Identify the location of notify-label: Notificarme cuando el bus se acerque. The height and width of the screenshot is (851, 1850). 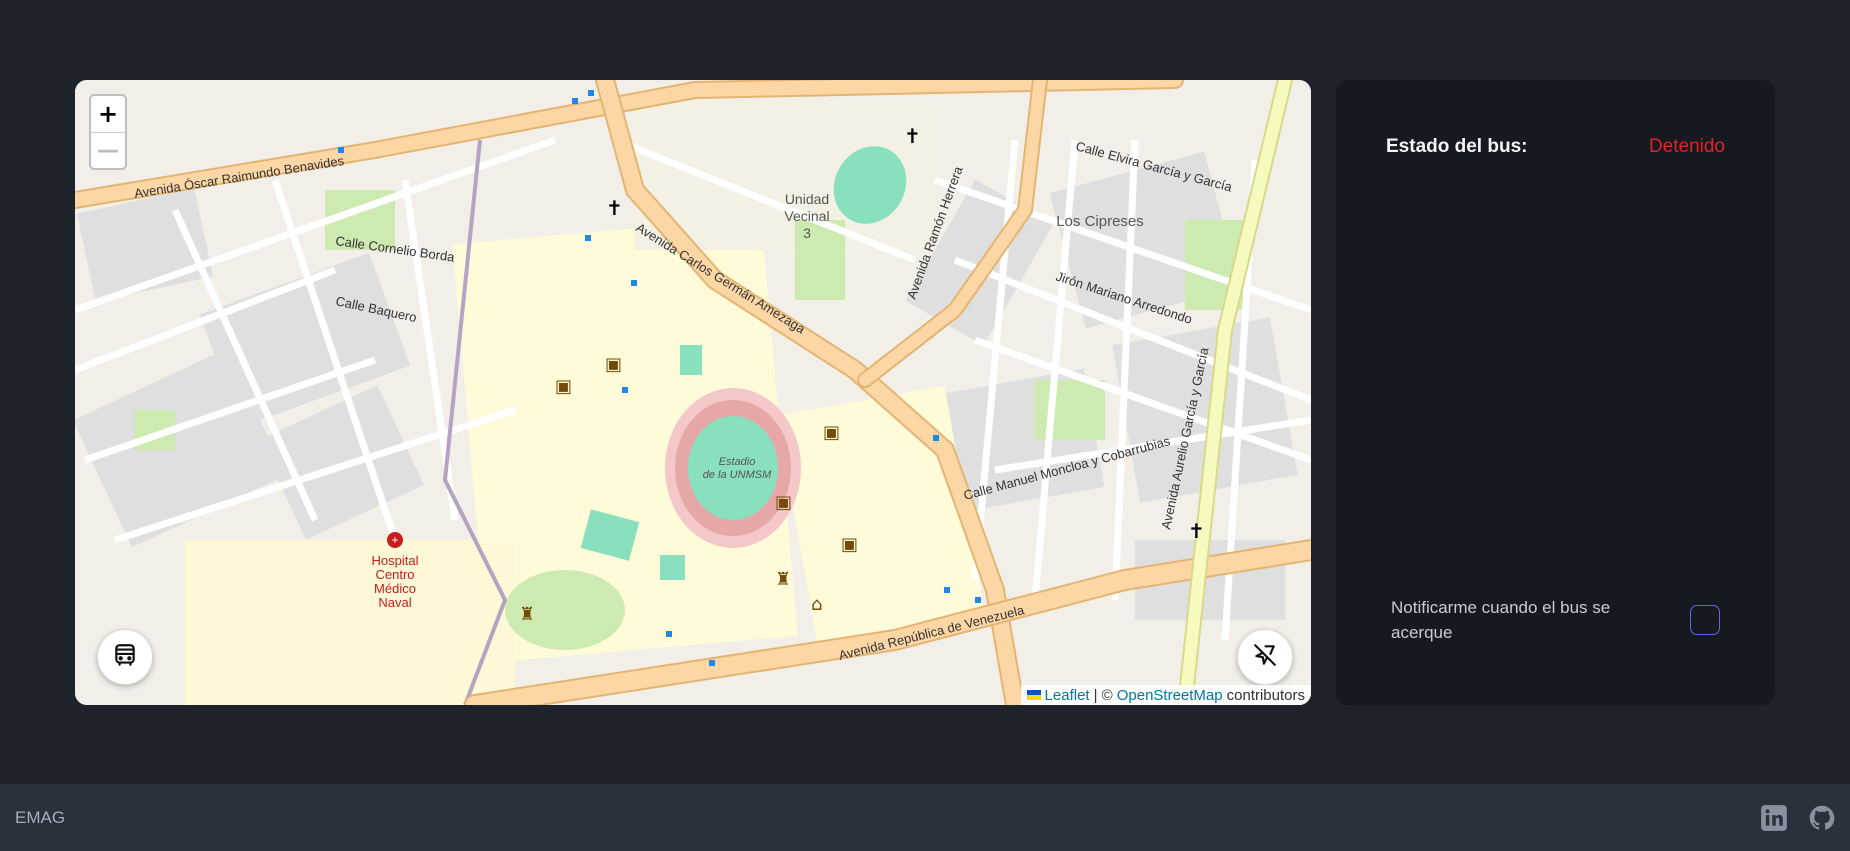
(1501, 620).